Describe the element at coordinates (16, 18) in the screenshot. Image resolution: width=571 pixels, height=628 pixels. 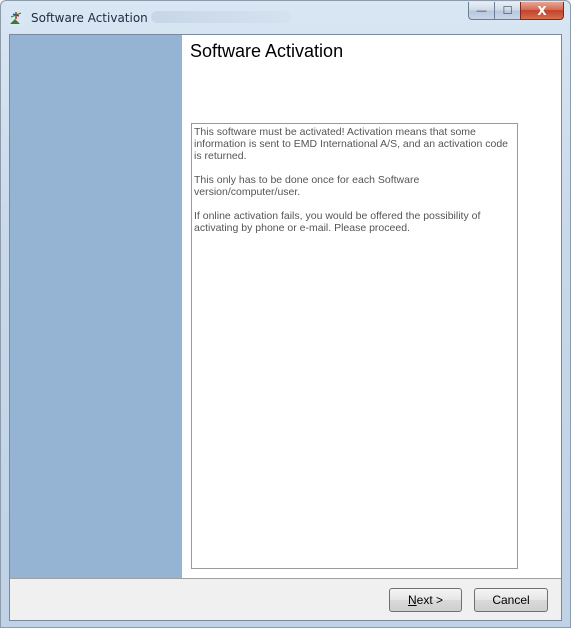
I see `app-icon` at that location.